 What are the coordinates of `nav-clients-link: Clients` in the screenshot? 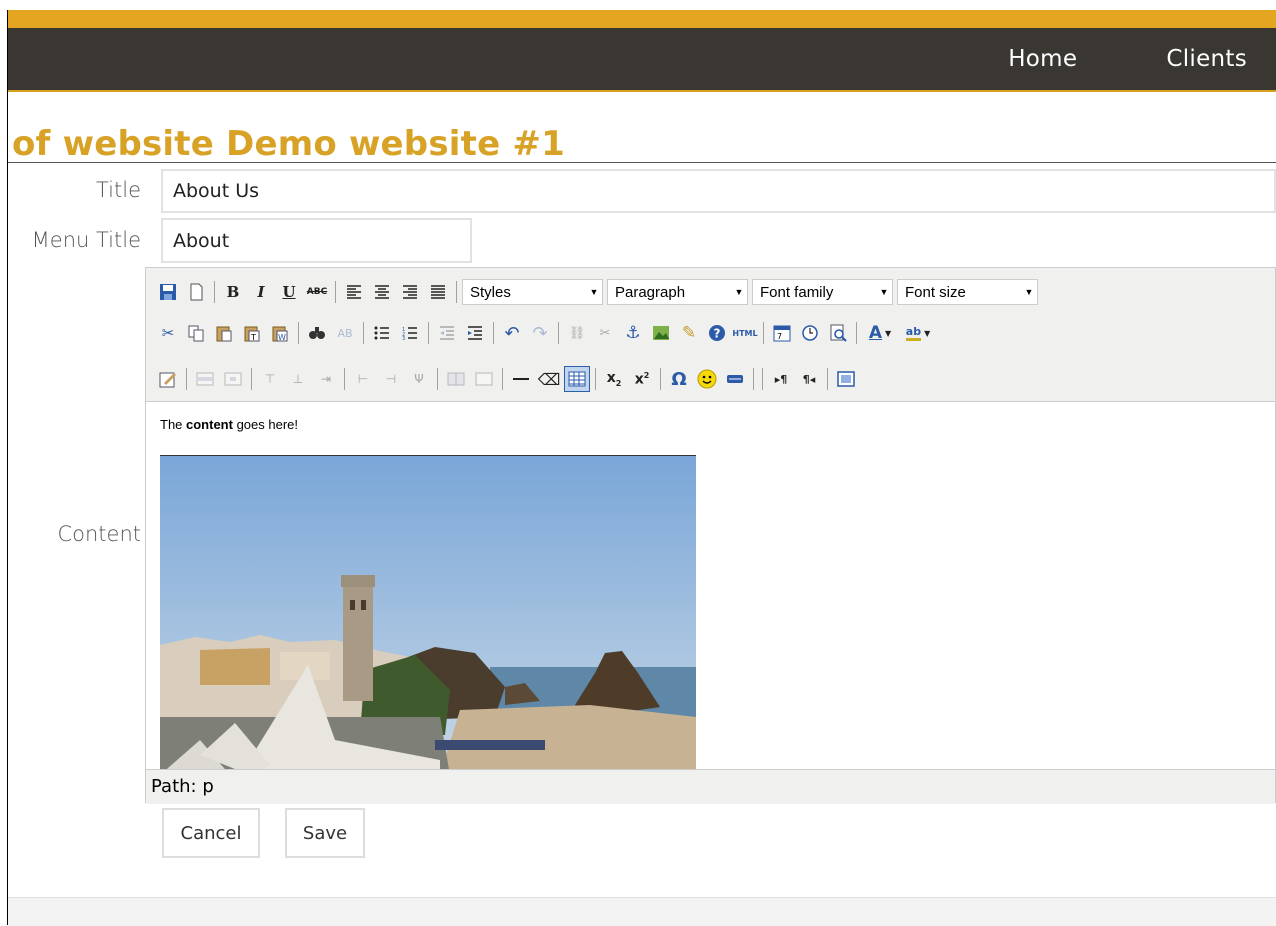 It's located at (1206, 59).